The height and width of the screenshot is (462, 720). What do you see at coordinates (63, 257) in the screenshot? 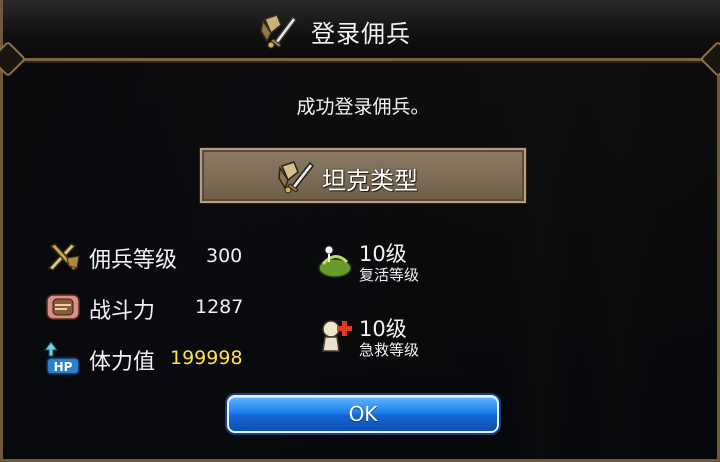
I see `crossed-swords-icon` at bounding box center [63, 257].